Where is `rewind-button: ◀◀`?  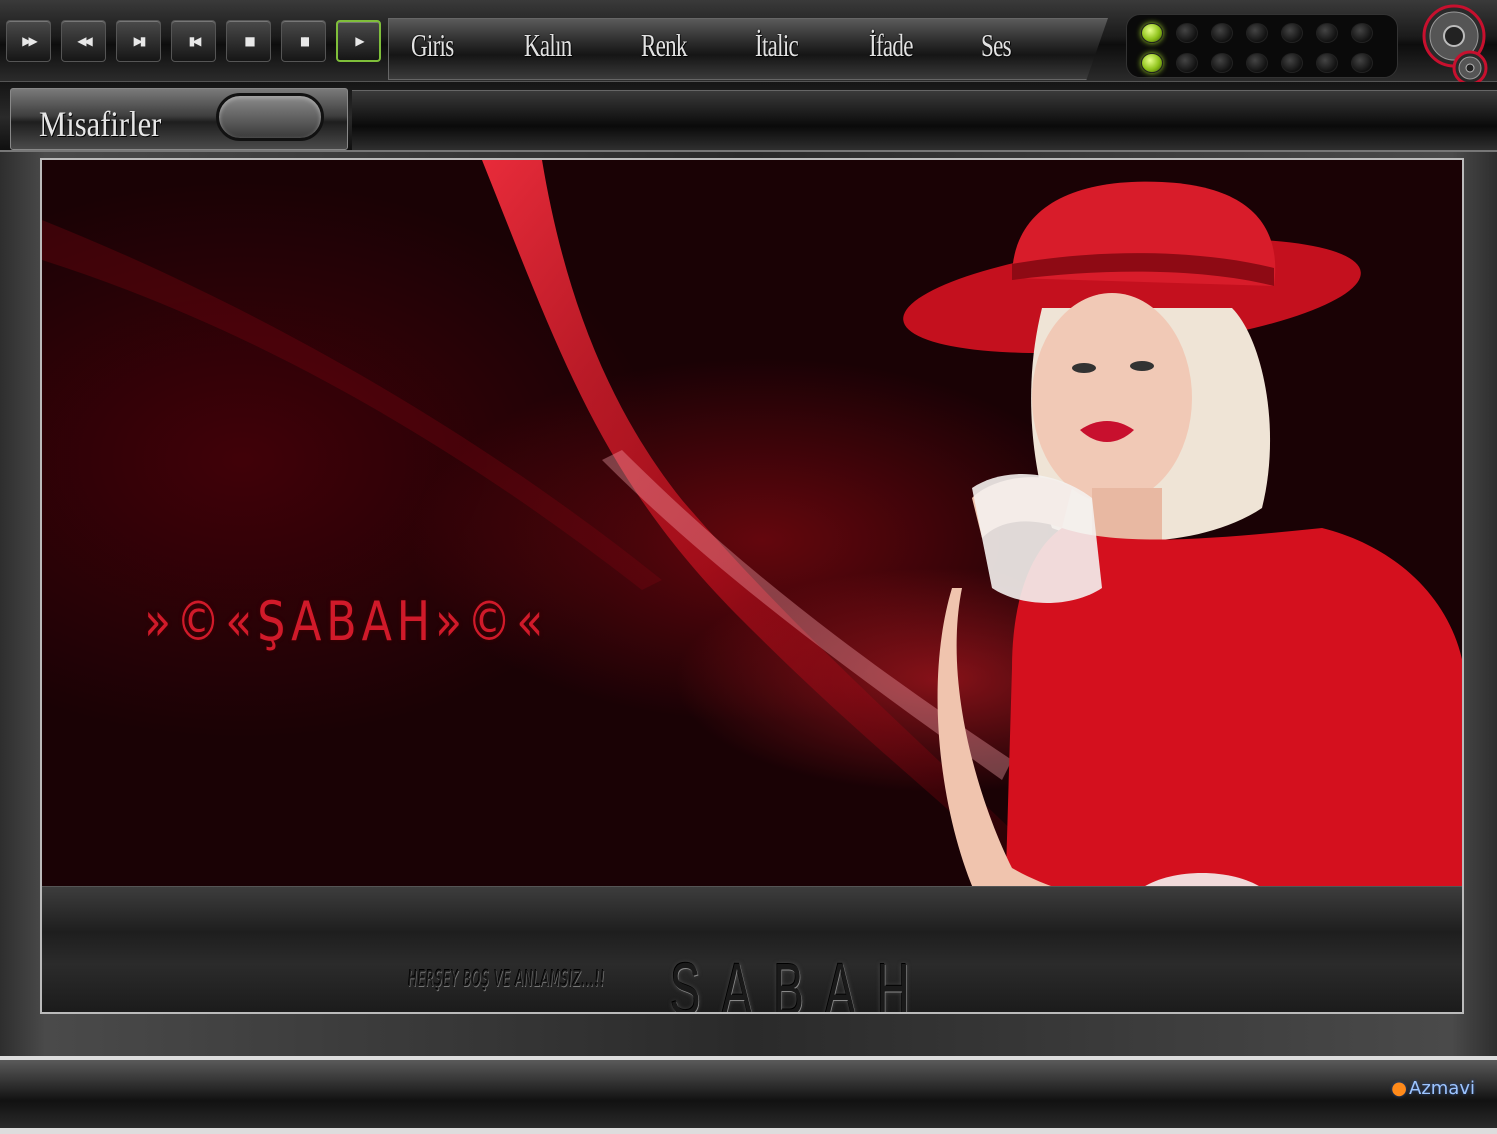
rewind-button: ◀◀ is located at coordinates (83, 41).